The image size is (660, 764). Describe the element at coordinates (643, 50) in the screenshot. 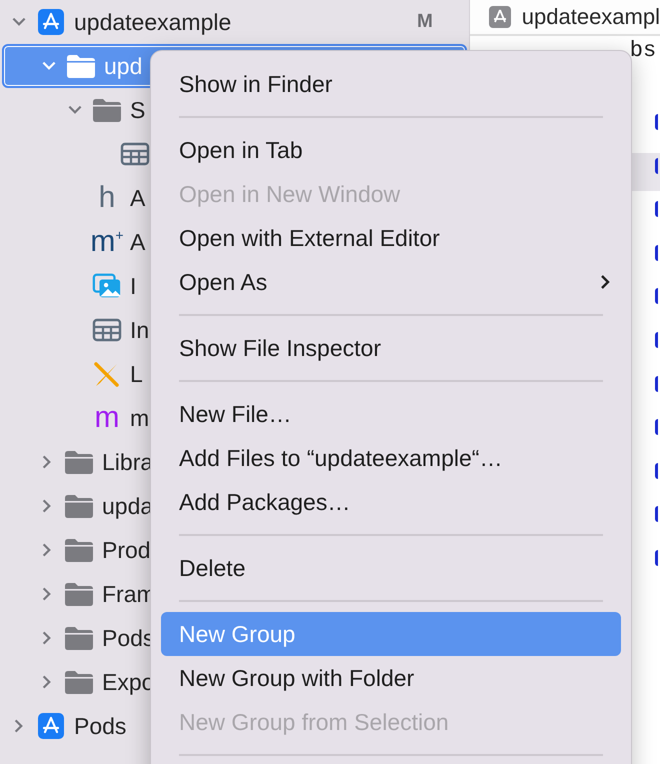

I see `code-text: bs` at that location.